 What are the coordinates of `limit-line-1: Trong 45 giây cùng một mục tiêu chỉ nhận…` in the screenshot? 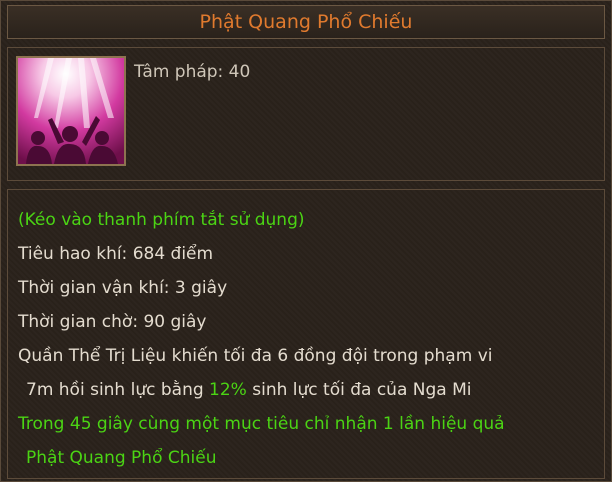 It's located at (261, 424).